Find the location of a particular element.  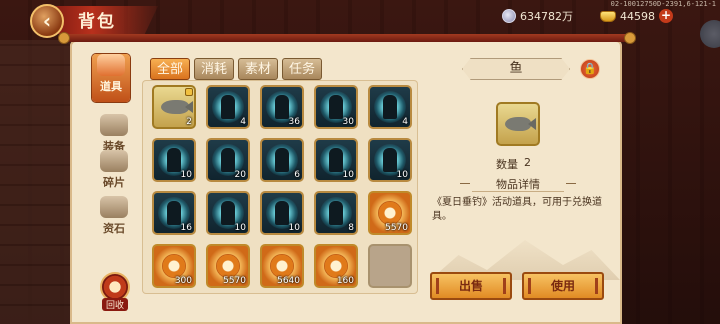

item-name-banner: 鱼 is located at coordinates (516, 69).